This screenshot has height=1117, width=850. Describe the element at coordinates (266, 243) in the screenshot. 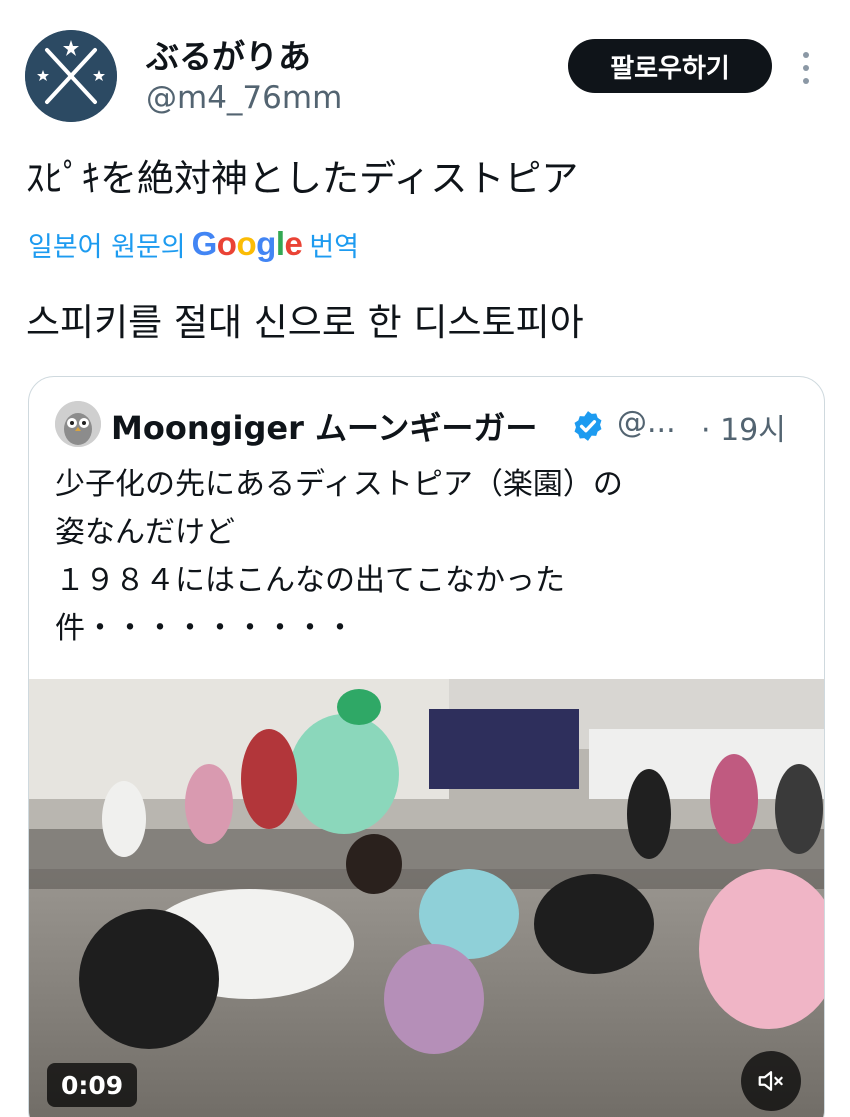

I see `google-letter: g` at that location.